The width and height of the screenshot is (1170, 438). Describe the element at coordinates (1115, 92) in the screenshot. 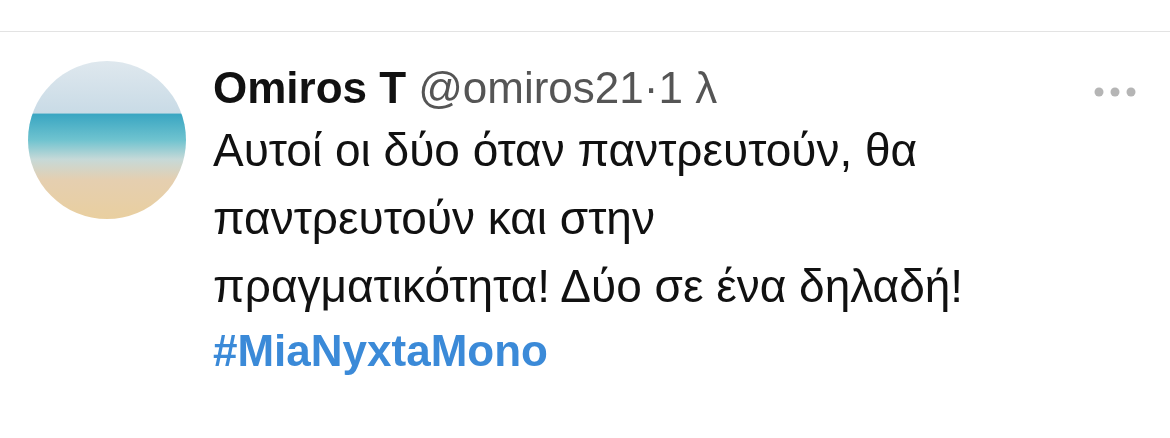

I see `more-options-icon` at that location.